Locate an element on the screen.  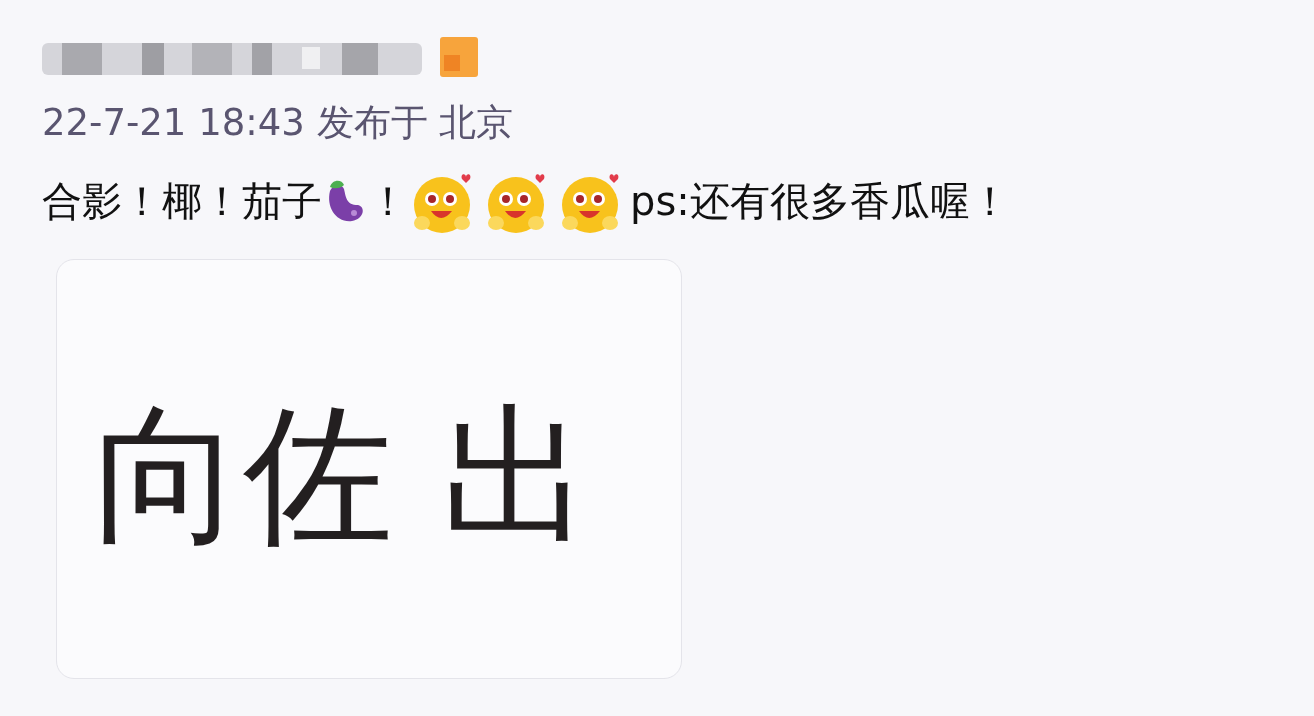
post-timestamp-location: 22-7-21 18:43 发布于 北京 is located at coordinates (278, 122).